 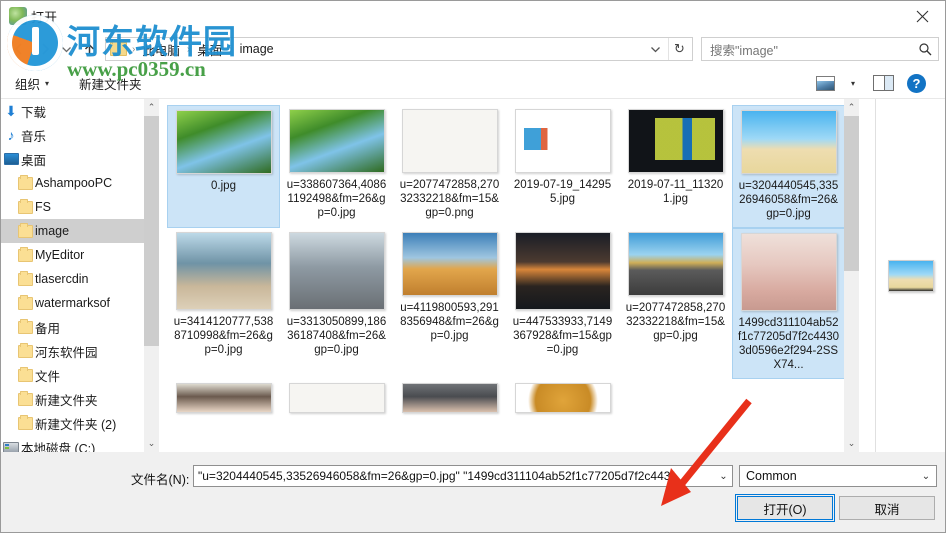 What do you see at coordinates (562, 336) in the screenshot?
I see `file-name-label: u=447533933,7149367928&fm=15&gp=0.jpg` at bounding box center [562, 336].